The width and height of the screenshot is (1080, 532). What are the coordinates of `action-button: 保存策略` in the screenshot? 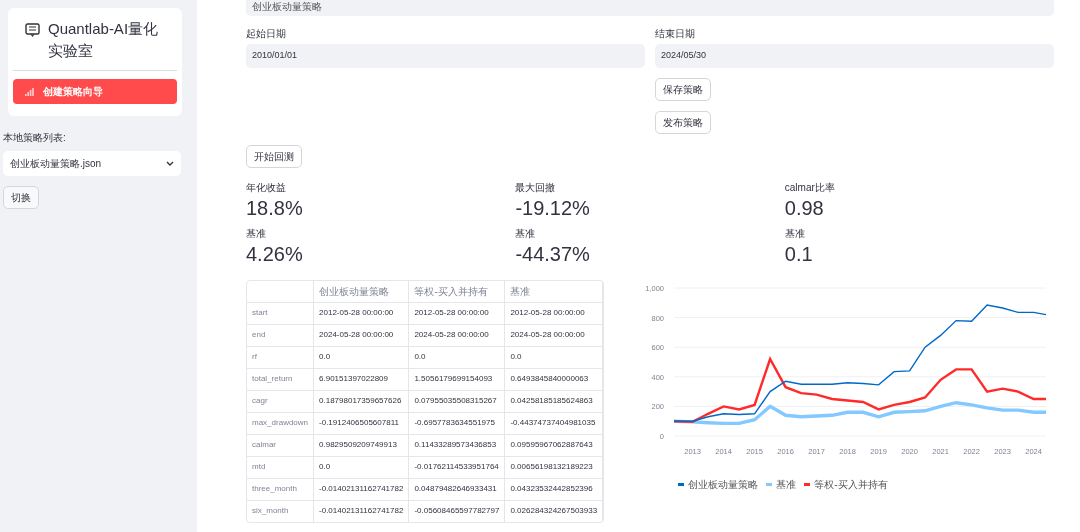 It's located at (683, 89).